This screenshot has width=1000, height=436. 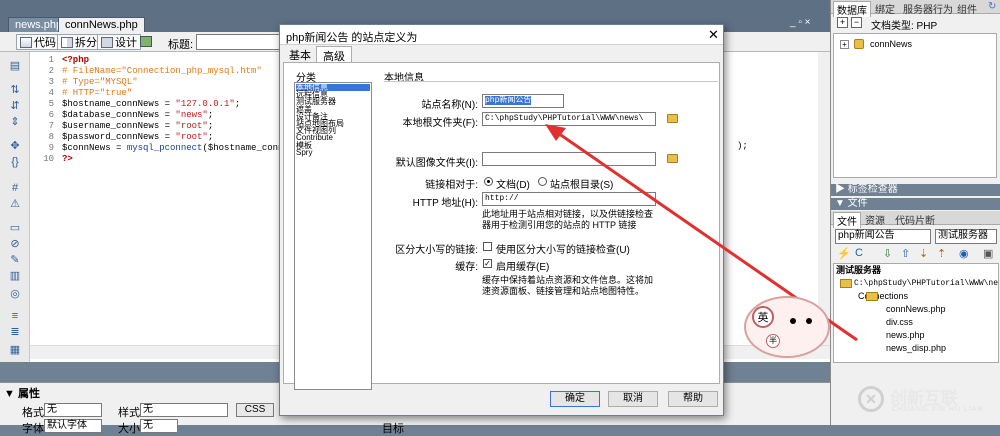 What do you see at coordinates (928, 402) in the screenshot?
I see `watermark: ✕ 创新互联 CHUANG XIN HU LIAN` at bounding box center [928, 402].